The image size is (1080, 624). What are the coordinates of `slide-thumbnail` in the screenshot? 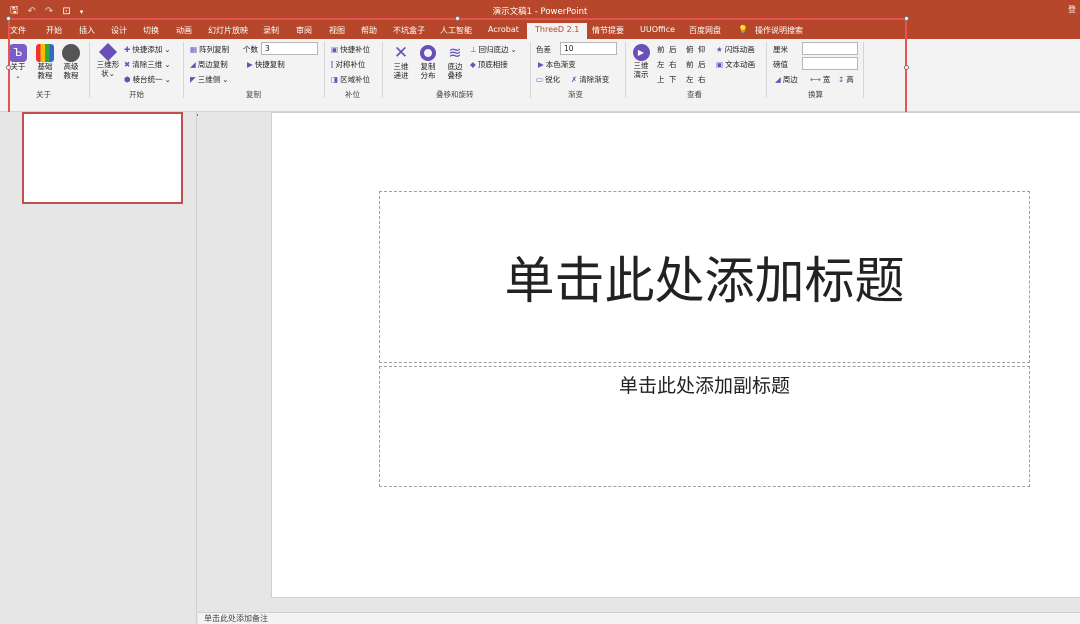 It's located at (102, 158).